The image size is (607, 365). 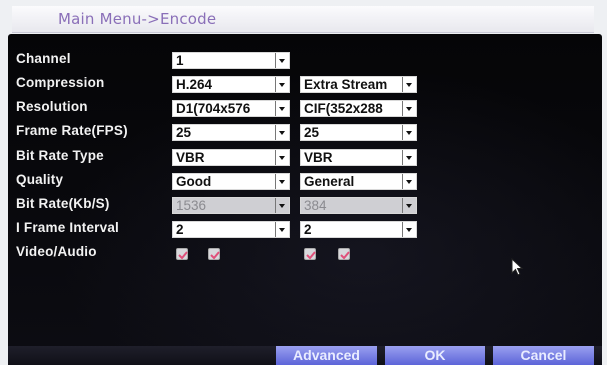 I want to click on cancel-button: Cancel, so click(x=543, y=355).